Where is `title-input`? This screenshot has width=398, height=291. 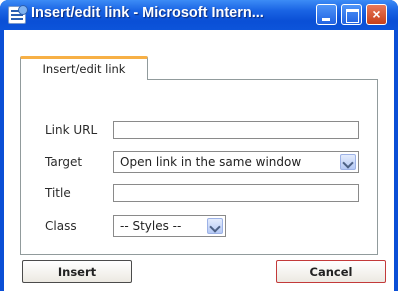
title-input is located at coordinates (236, 193).